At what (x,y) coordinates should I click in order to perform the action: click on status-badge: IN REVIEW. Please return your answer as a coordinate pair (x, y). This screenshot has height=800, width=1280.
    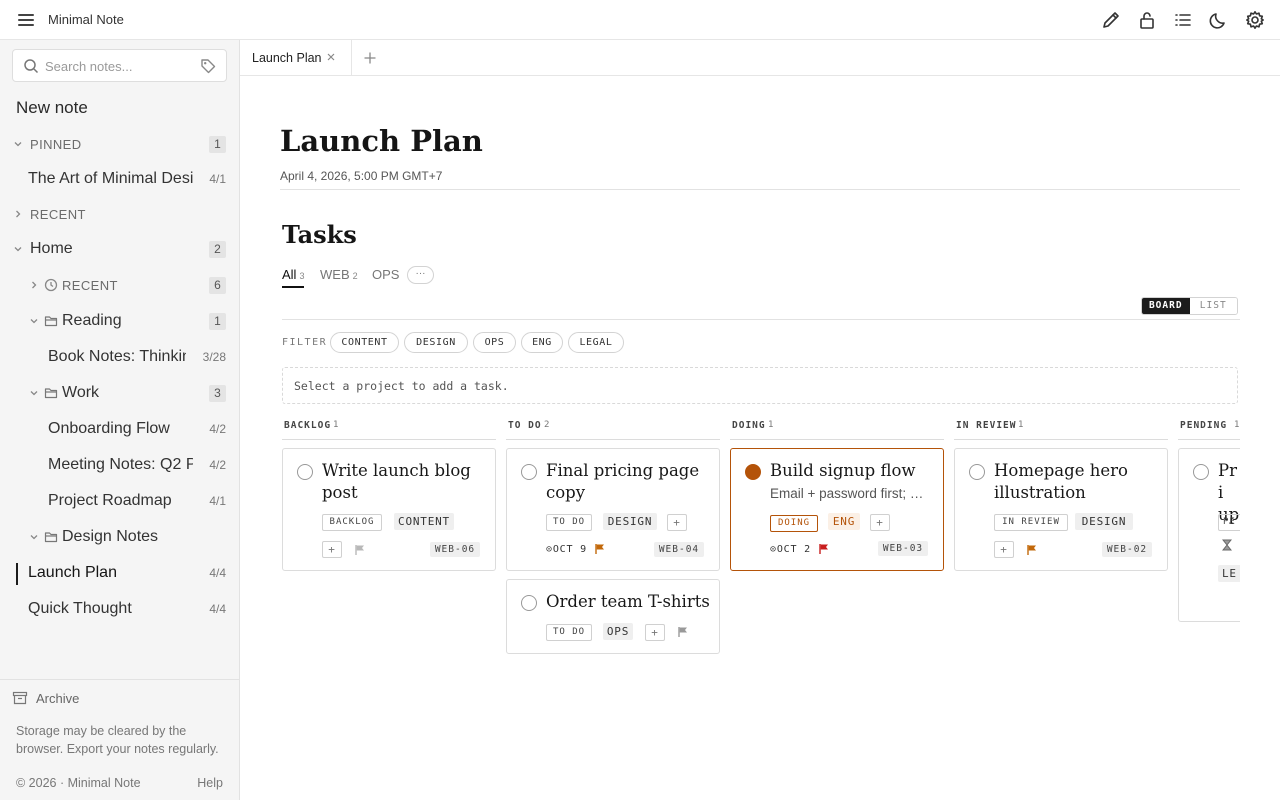
    Looking at the image, I should click on (1031, 522).